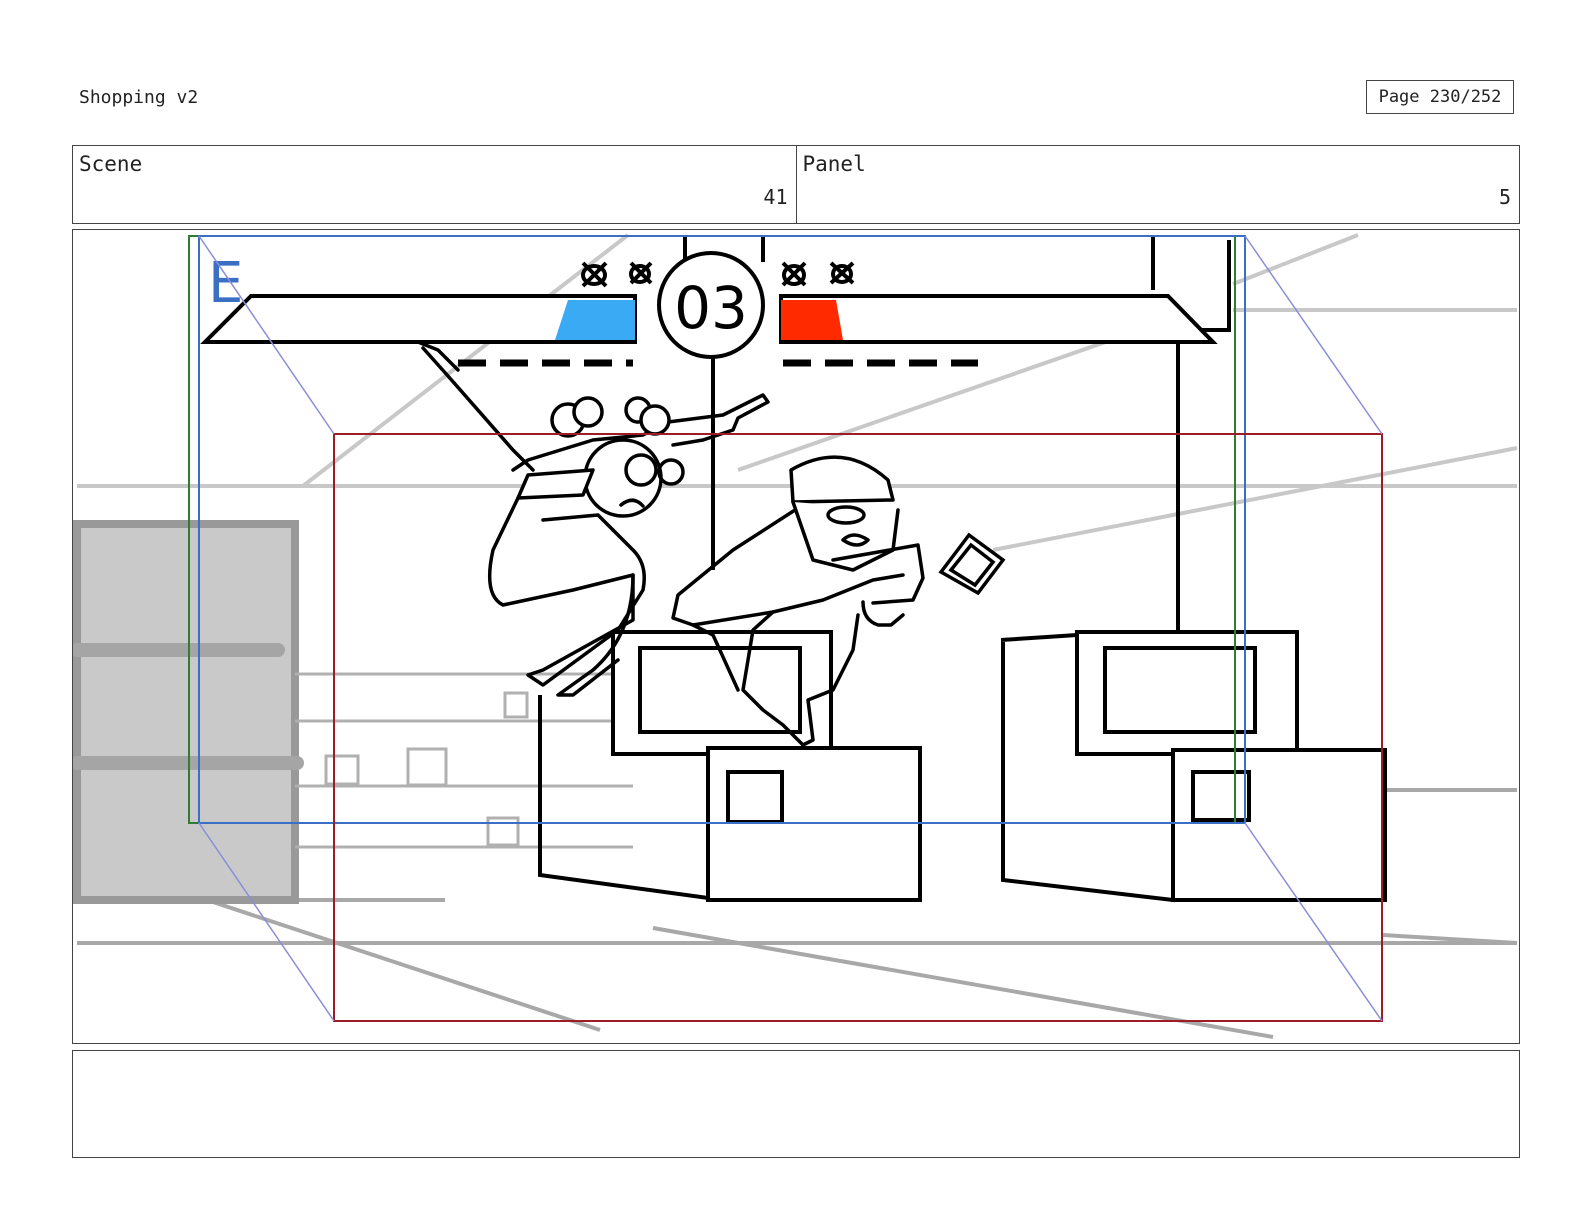 The image size is (1584, 1224). I want to click on left-meter-fill, so click(595, 320).